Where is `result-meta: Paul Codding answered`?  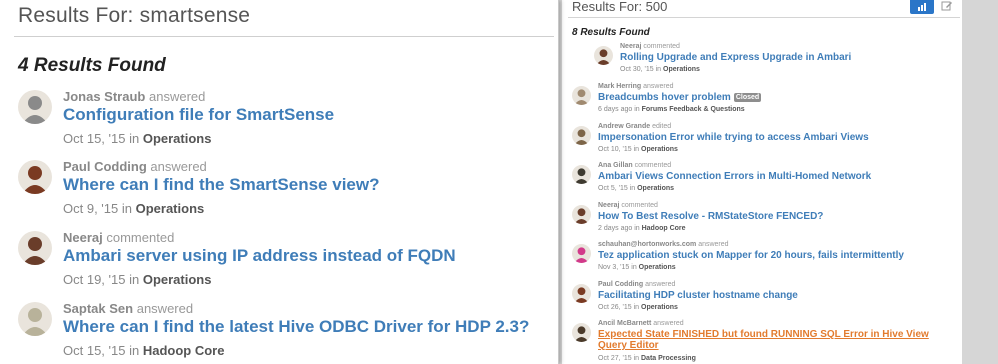 result-meta: Paul Codding answered is located at coordinates (636, 284).